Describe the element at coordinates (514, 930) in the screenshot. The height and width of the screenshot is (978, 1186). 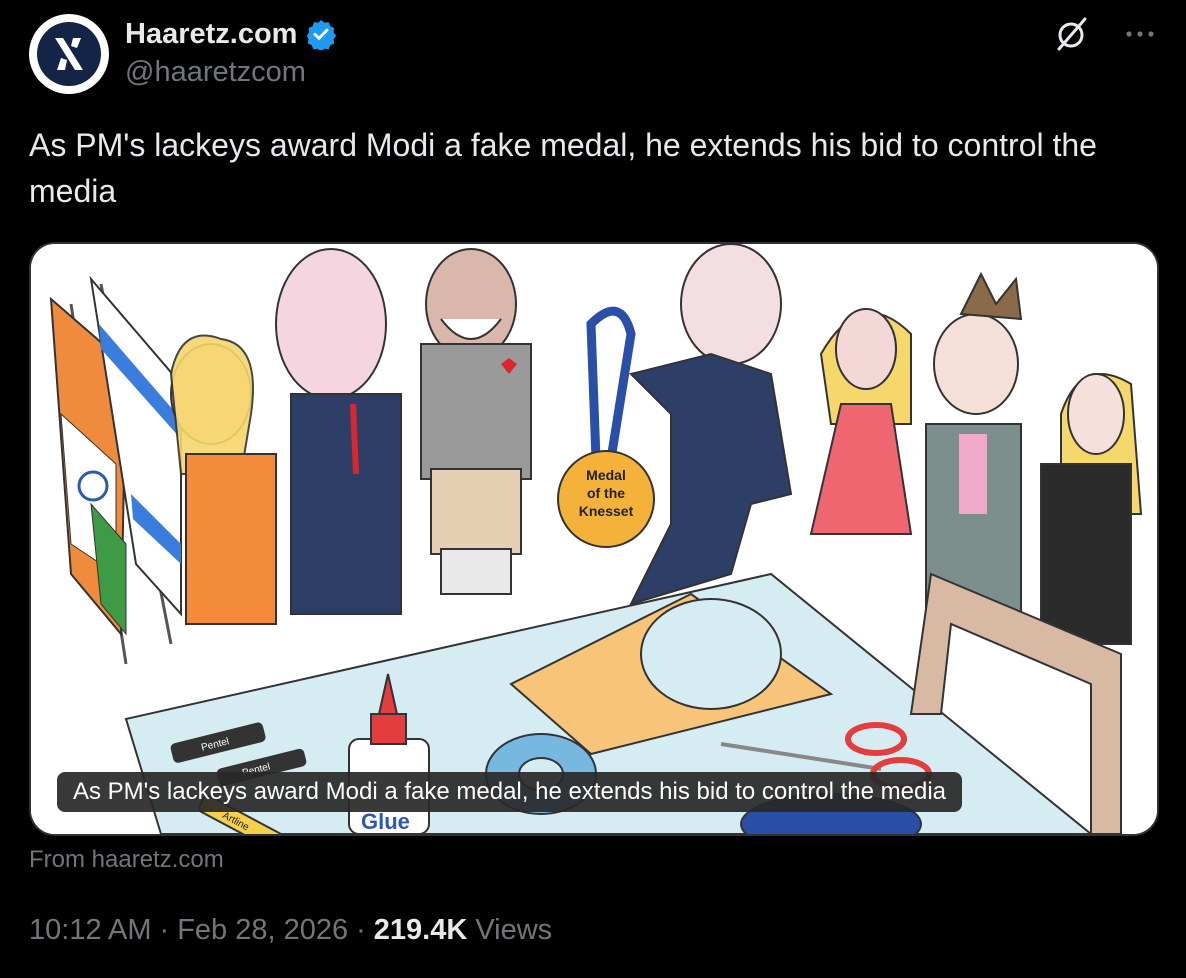
I see `views-label: Views` at that location.